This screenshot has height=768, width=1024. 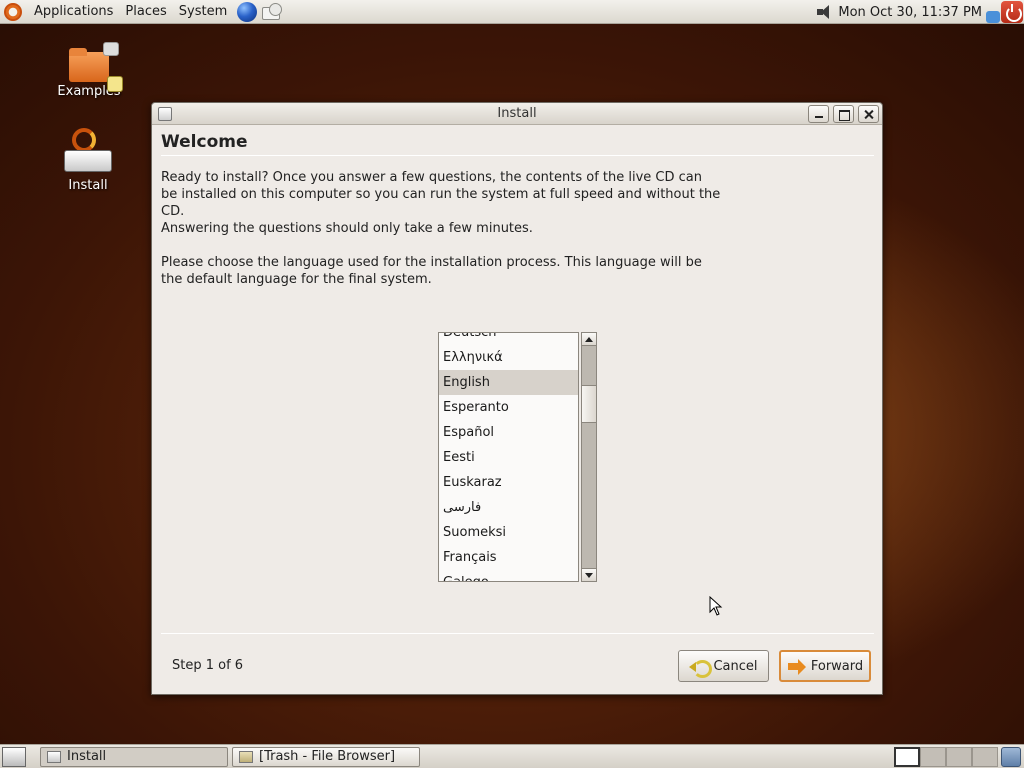 I want to click on language-option: Galego, so click(x=508, y=575).